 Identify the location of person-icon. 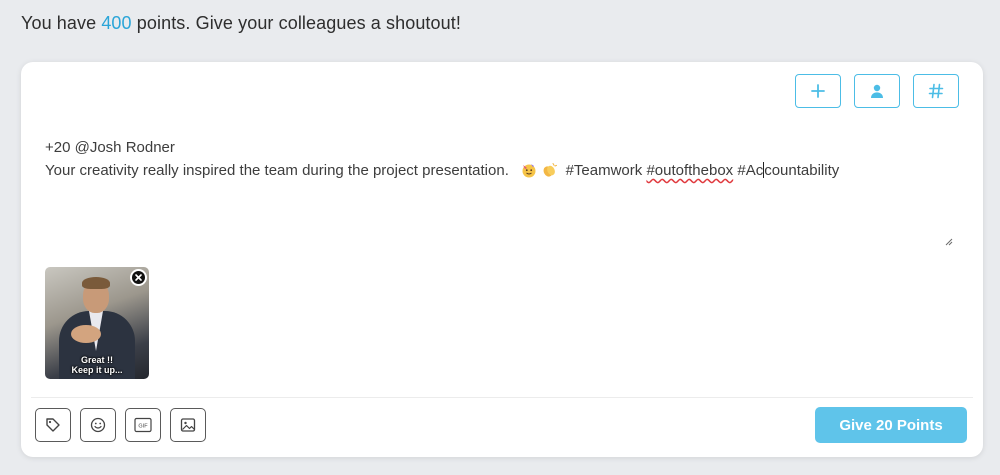
(877, 91).